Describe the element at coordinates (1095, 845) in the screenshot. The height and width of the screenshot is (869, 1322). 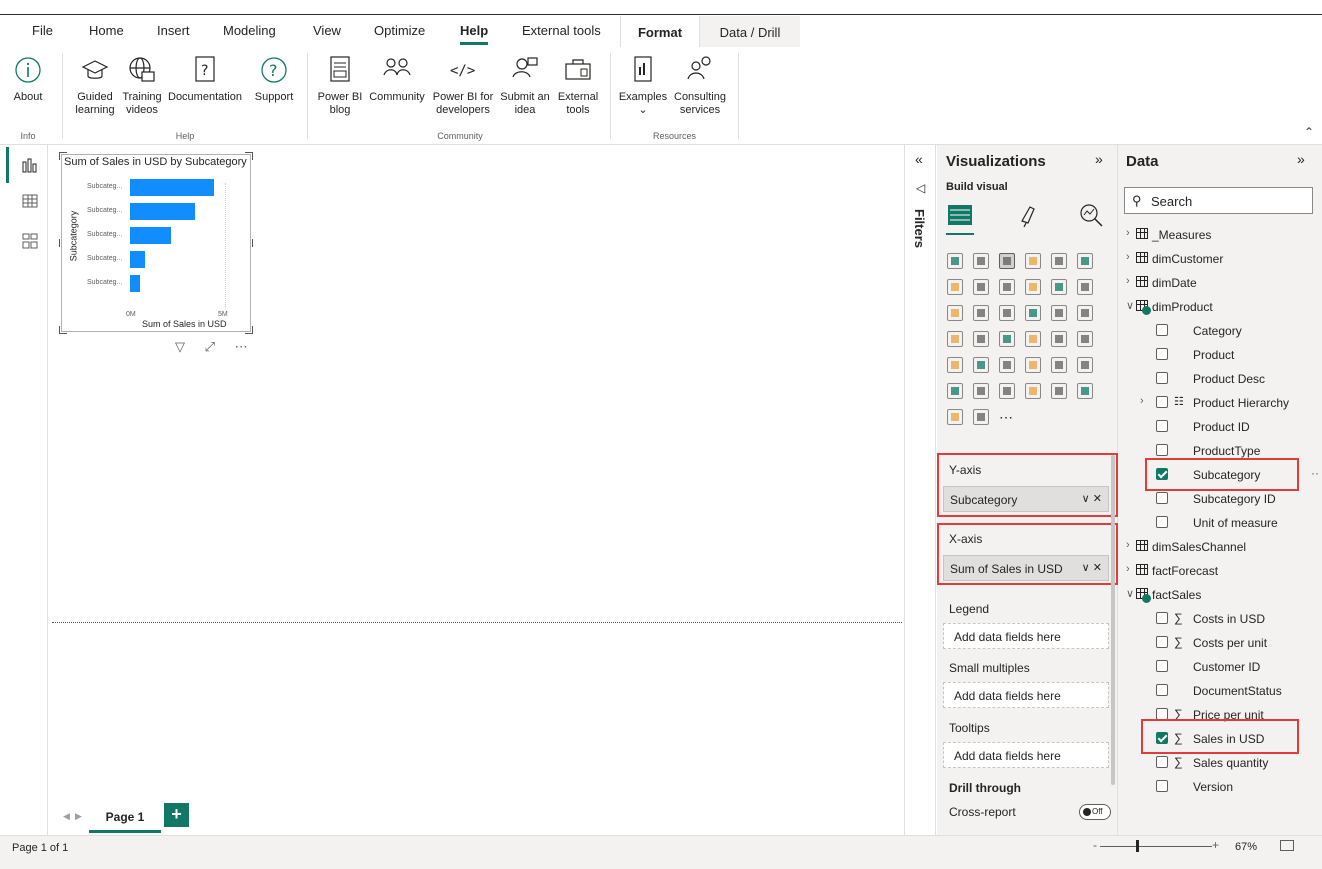
I see `zoom-out-button: -` at that location.